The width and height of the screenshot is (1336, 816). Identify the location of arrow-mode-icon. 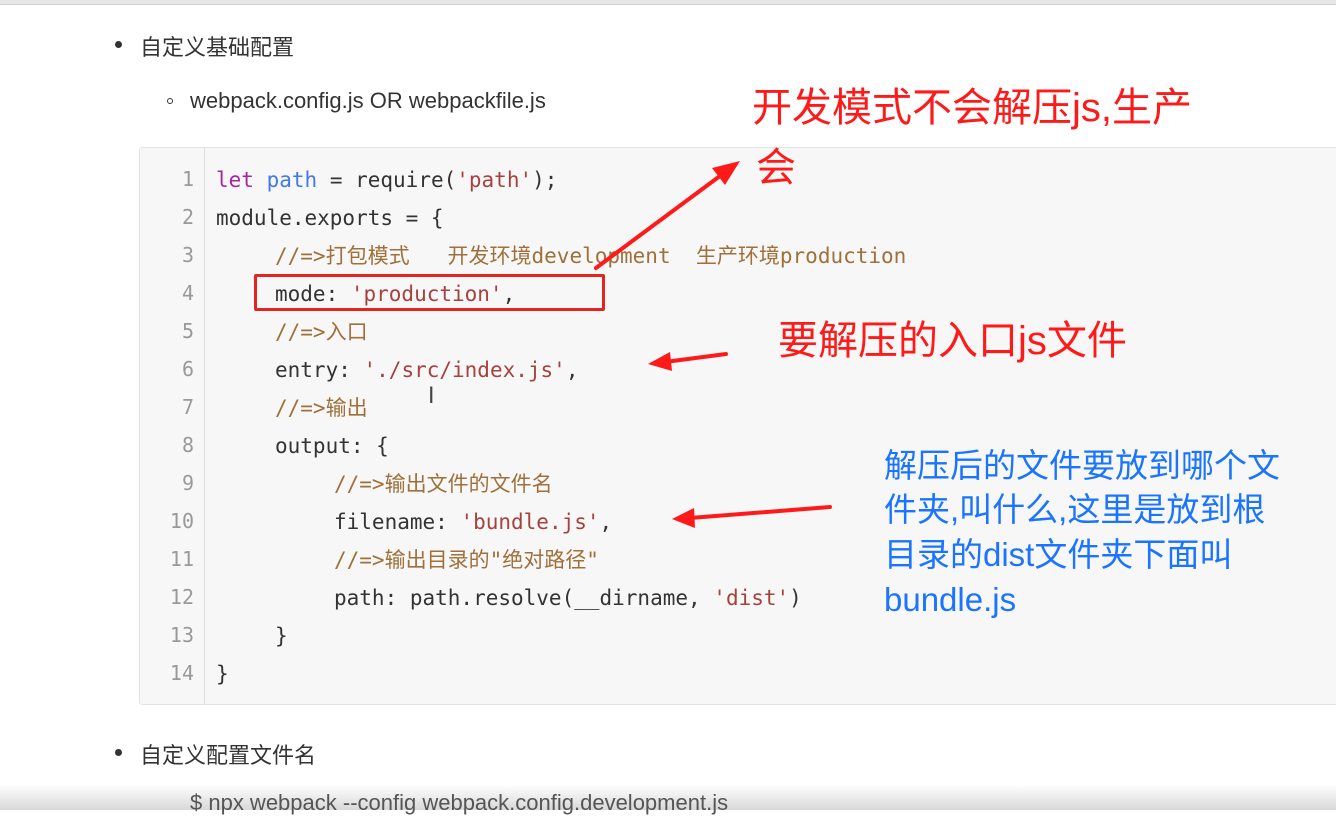
(667, 215).